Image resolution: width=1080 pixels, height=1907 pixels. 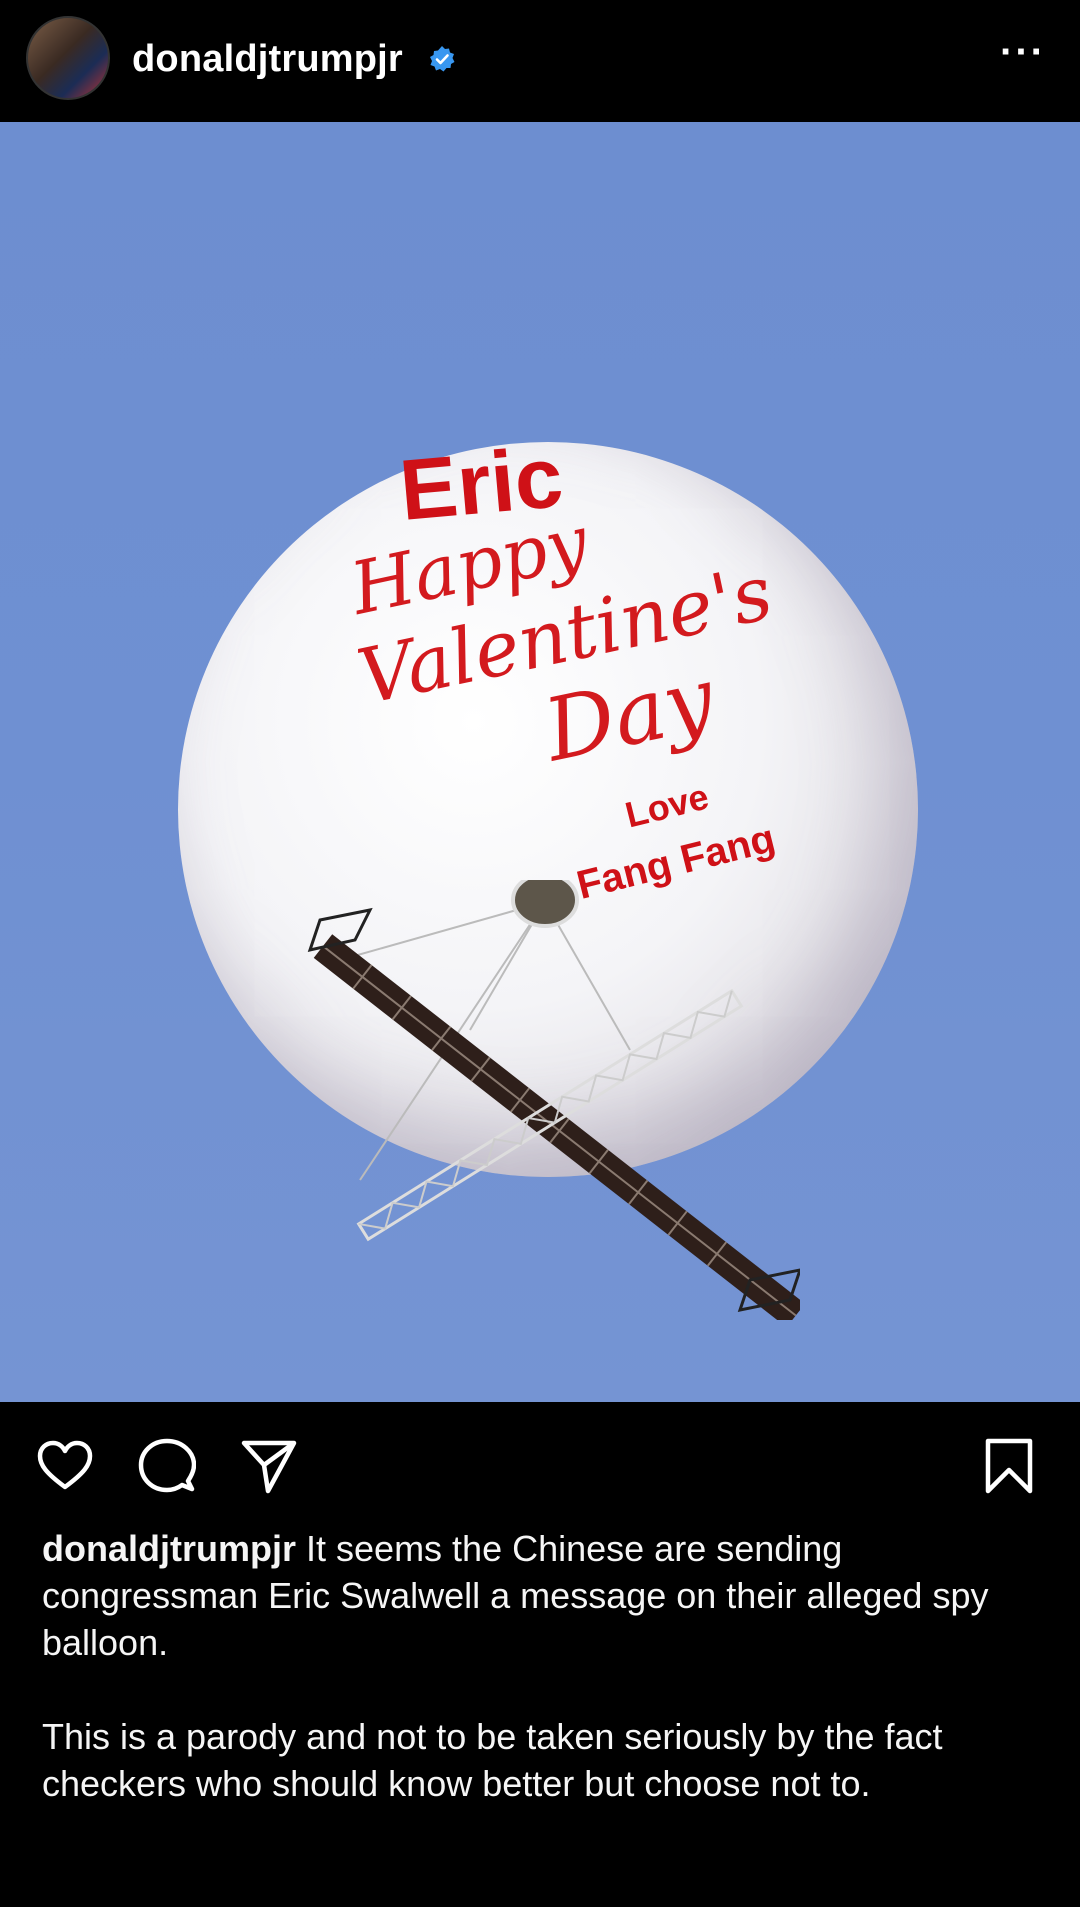 I want to click on comment-icon, so click(x=167, y=1466).